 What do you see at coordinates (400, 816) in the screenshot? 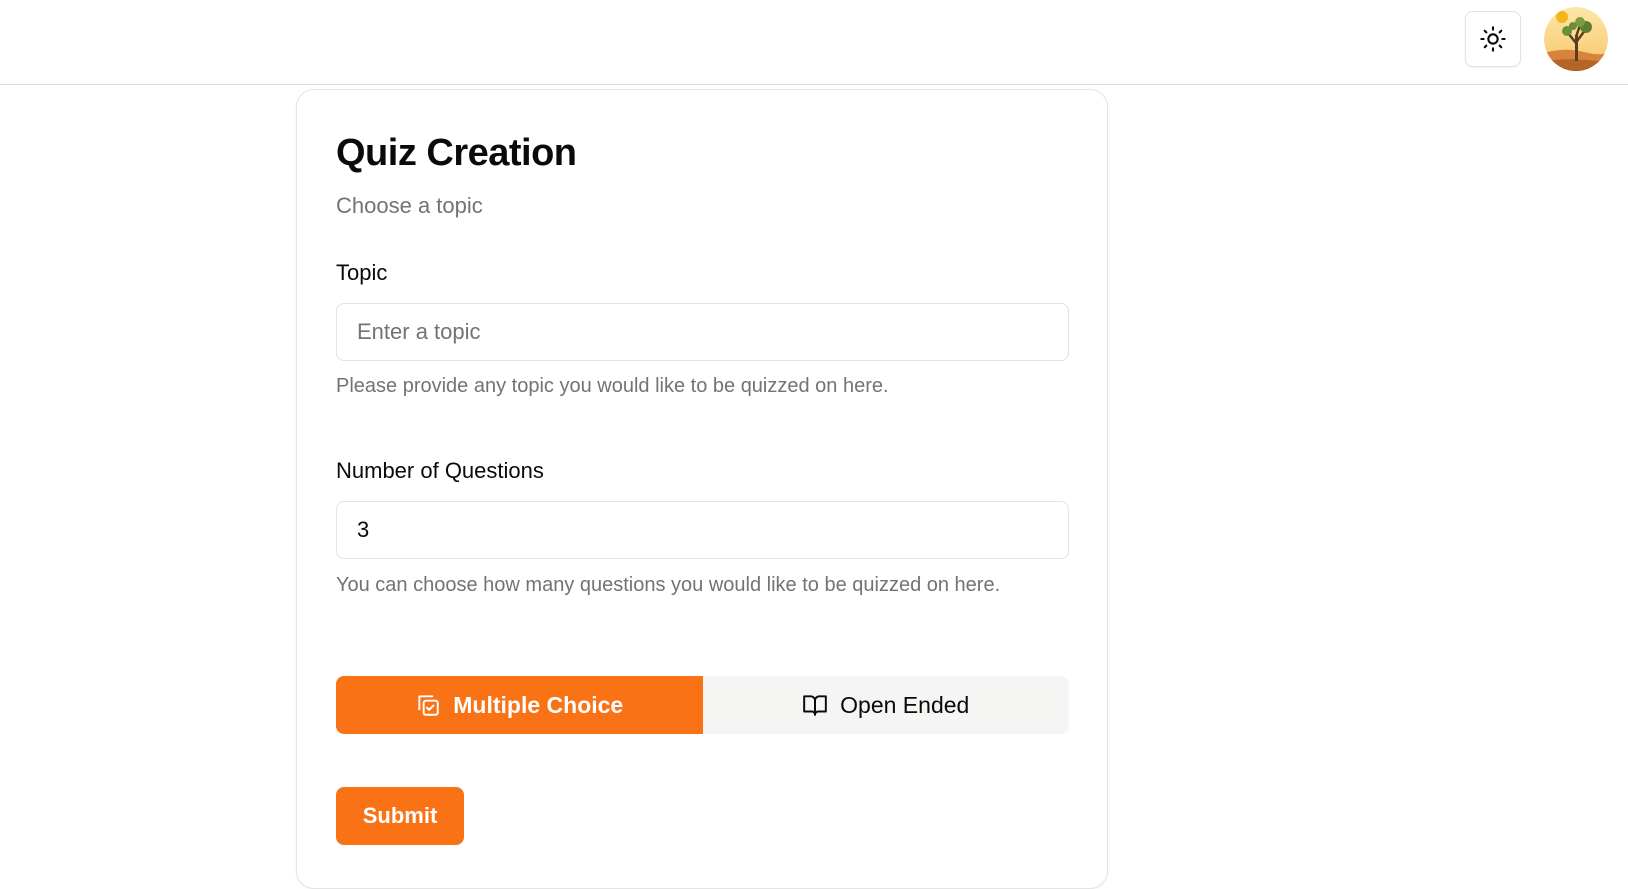
I see `submit-button: Submit` at bounding box center [400, 816].